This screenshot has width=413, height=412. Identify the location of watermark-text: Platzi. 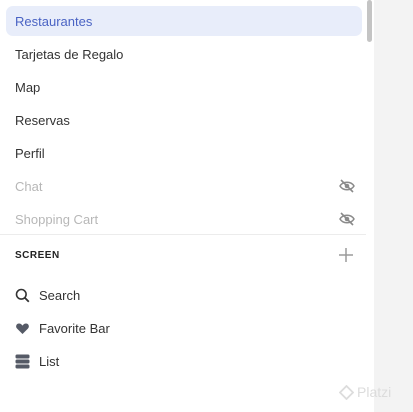
(374, 392).